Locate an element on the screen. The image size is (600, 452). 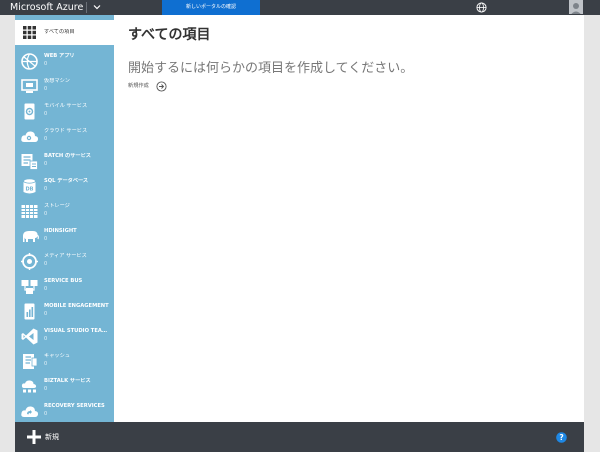
svg-text: DB is located at coordinates (30, 190).